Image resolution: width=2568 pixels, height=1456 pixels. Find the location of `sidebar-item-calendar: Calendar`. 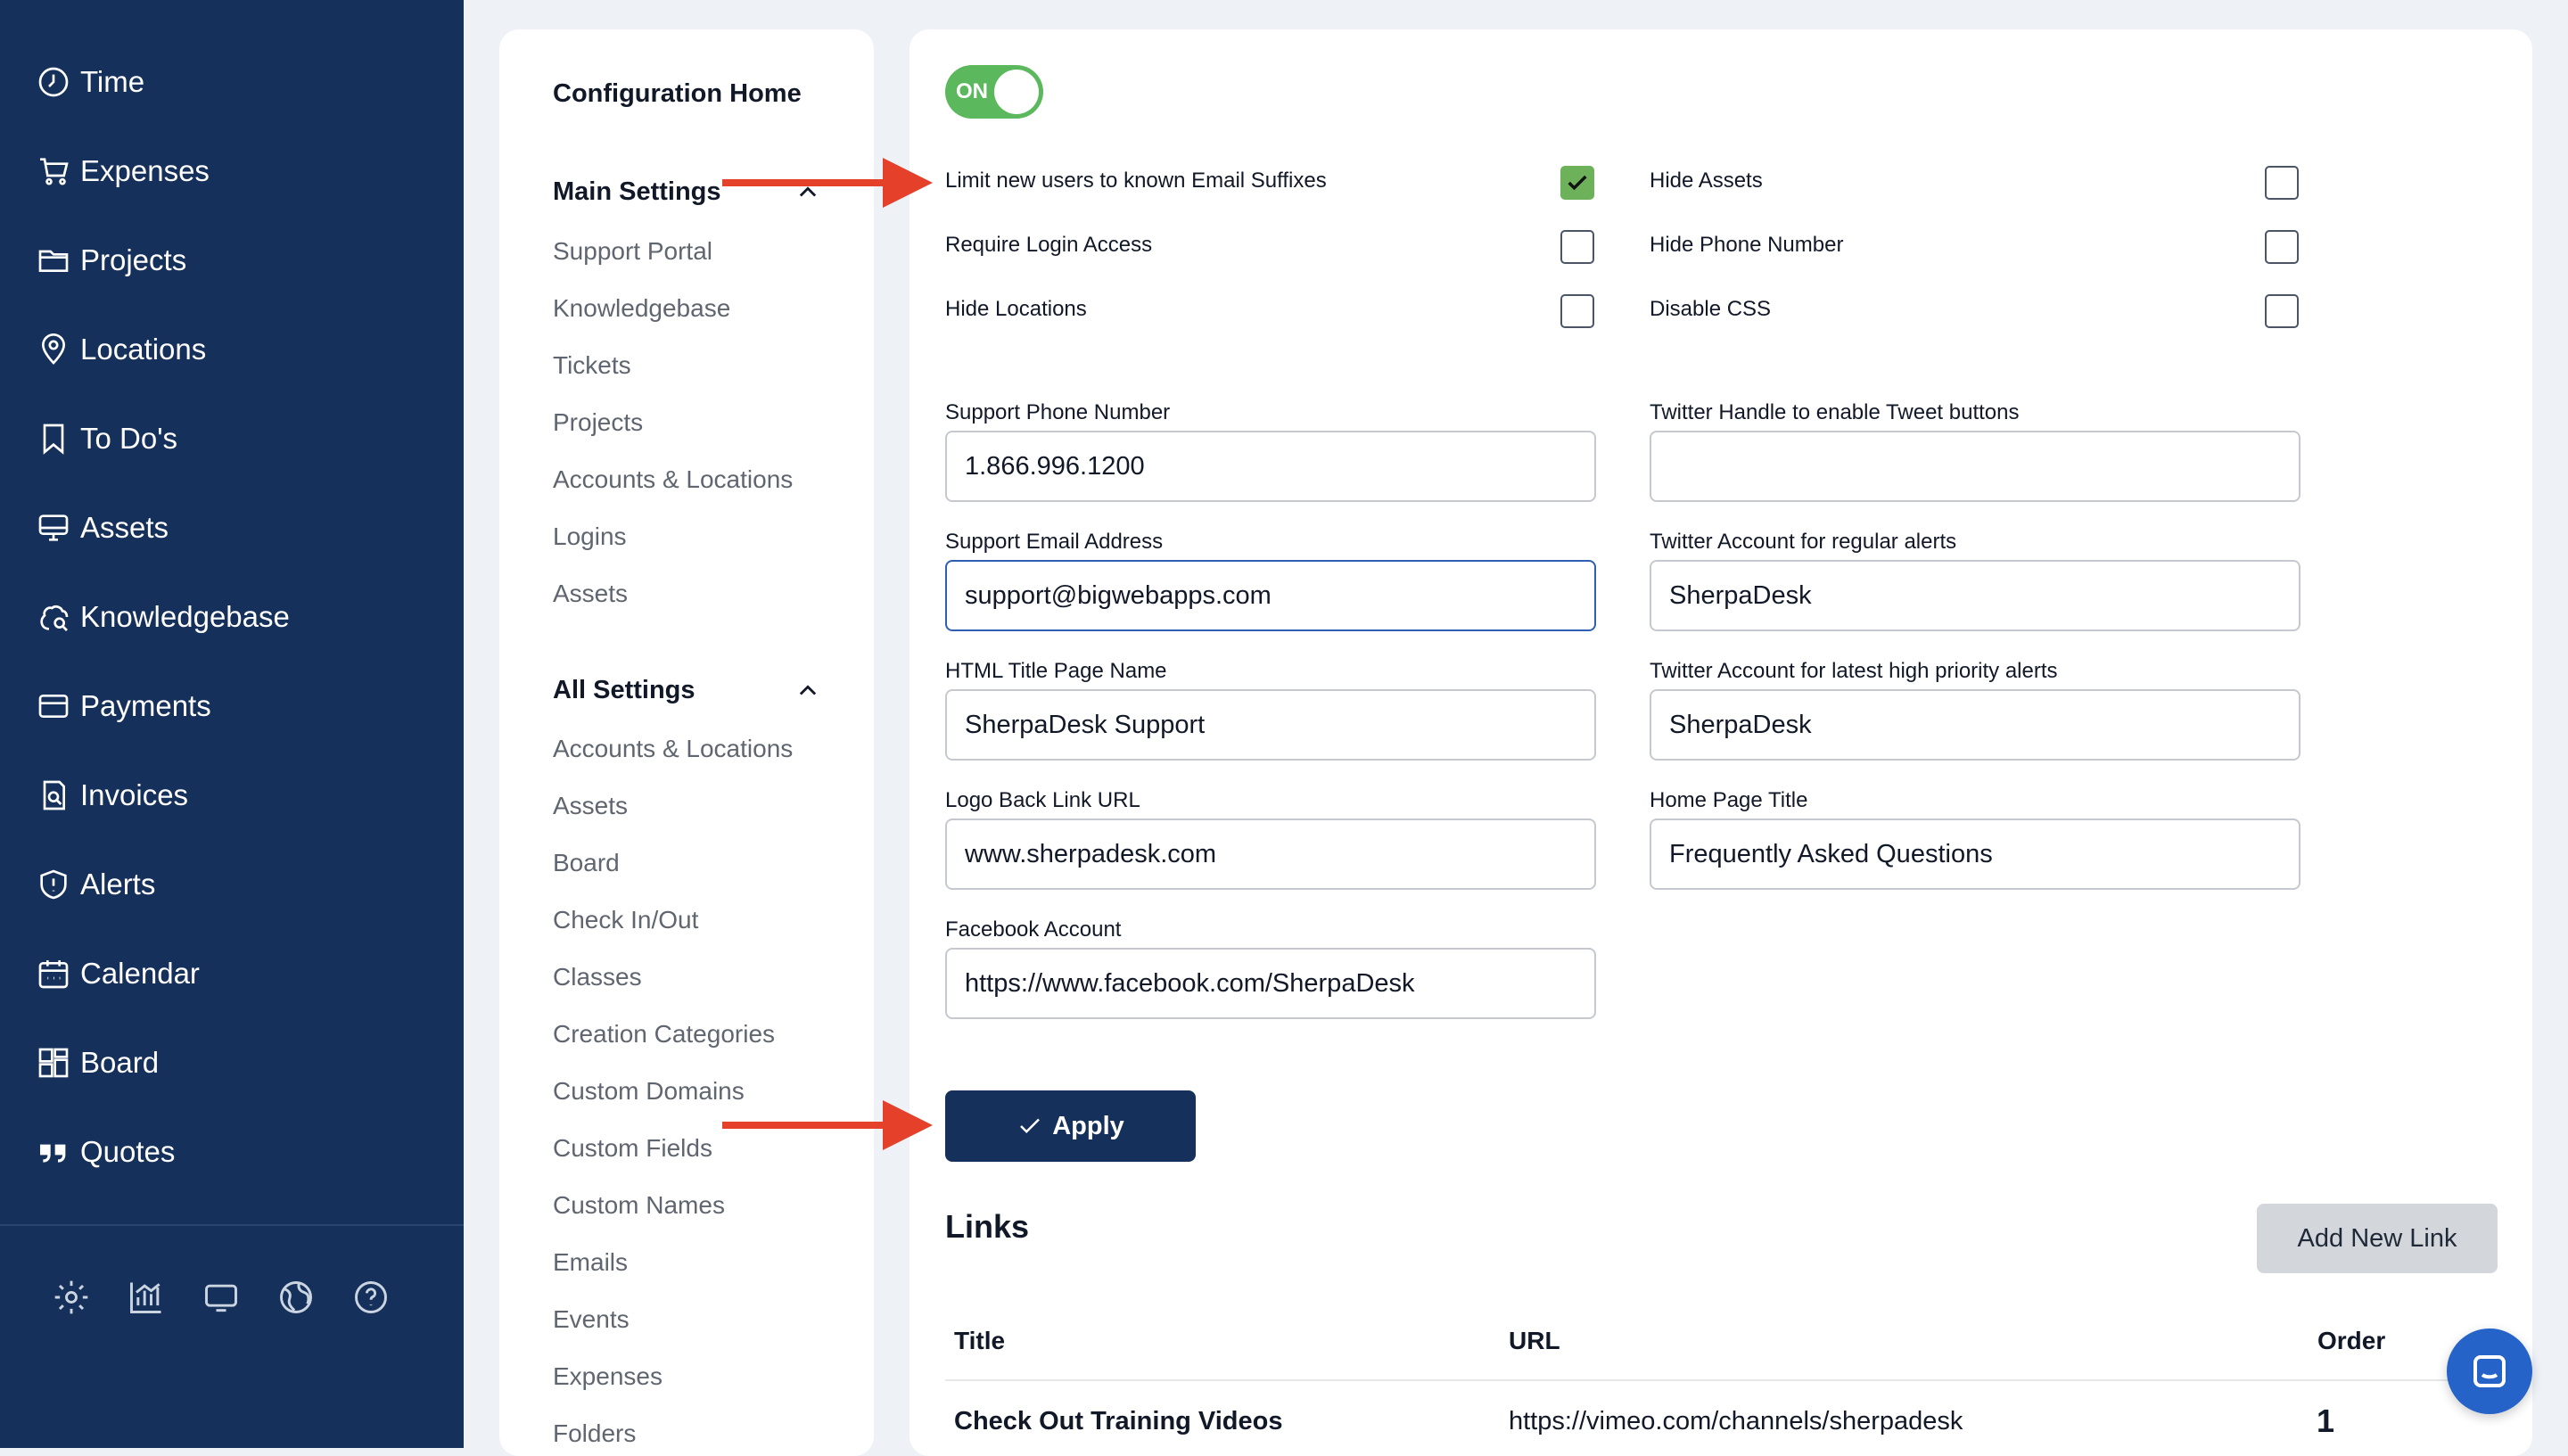

sidebar-item-calendar: Calendar is located at coordinates (118, 973).